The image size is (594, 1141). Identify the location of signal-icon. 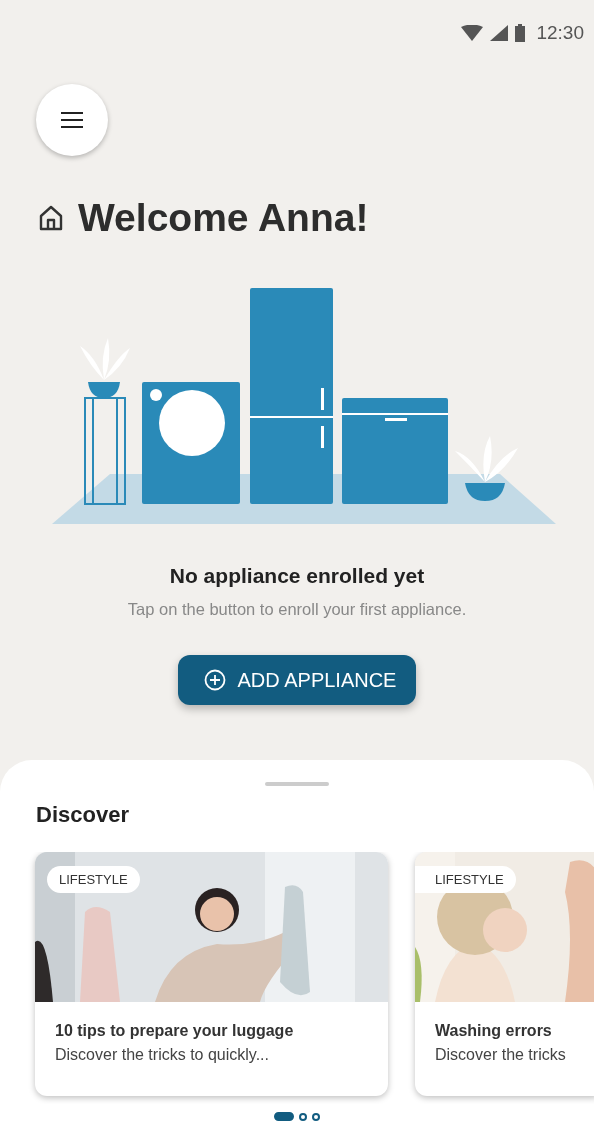
(499, 33).